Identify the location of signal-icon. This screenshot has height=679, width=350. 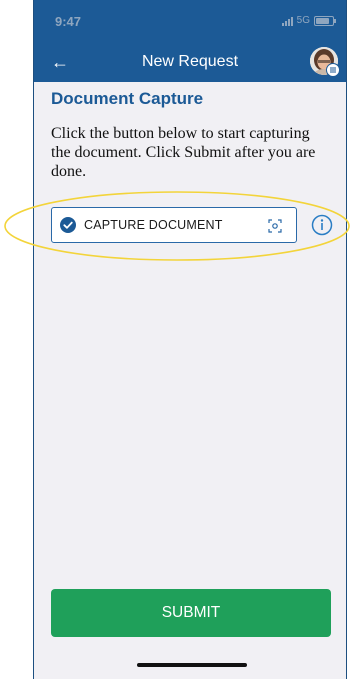
(287, 21).